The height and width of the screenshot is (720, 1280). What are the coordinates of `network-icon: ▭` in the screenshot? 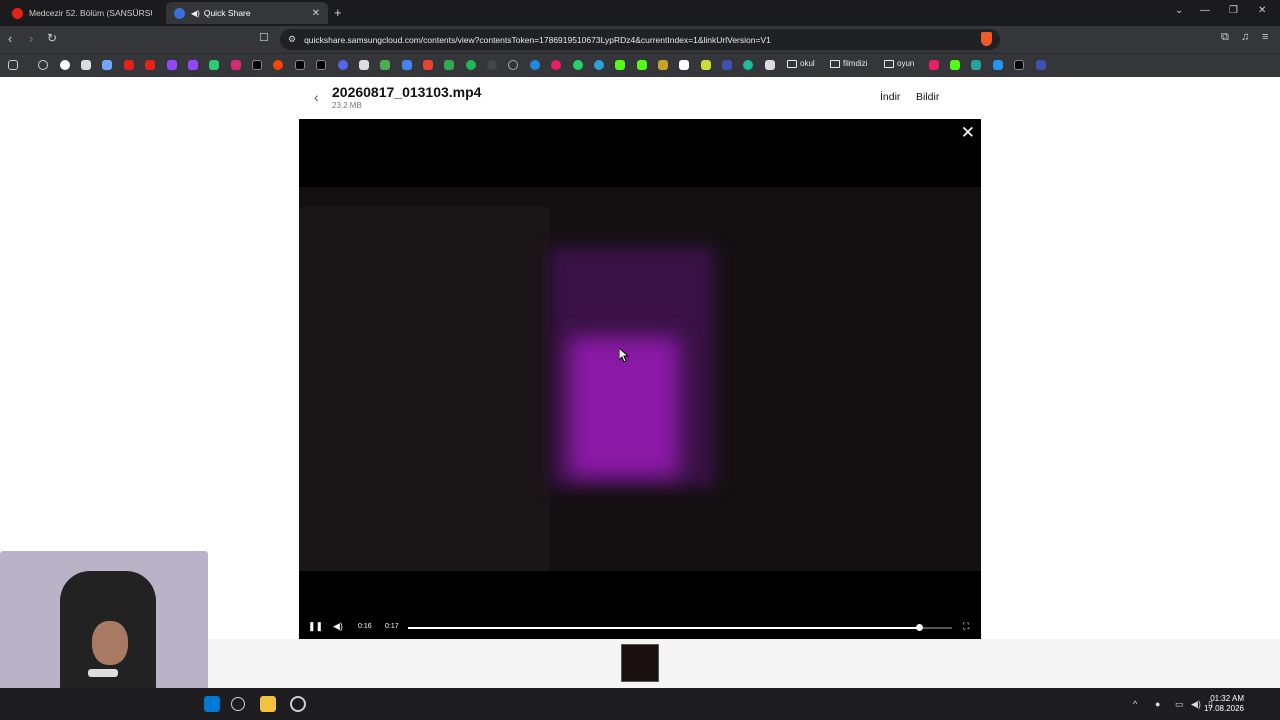 It's located at (1179, 704).